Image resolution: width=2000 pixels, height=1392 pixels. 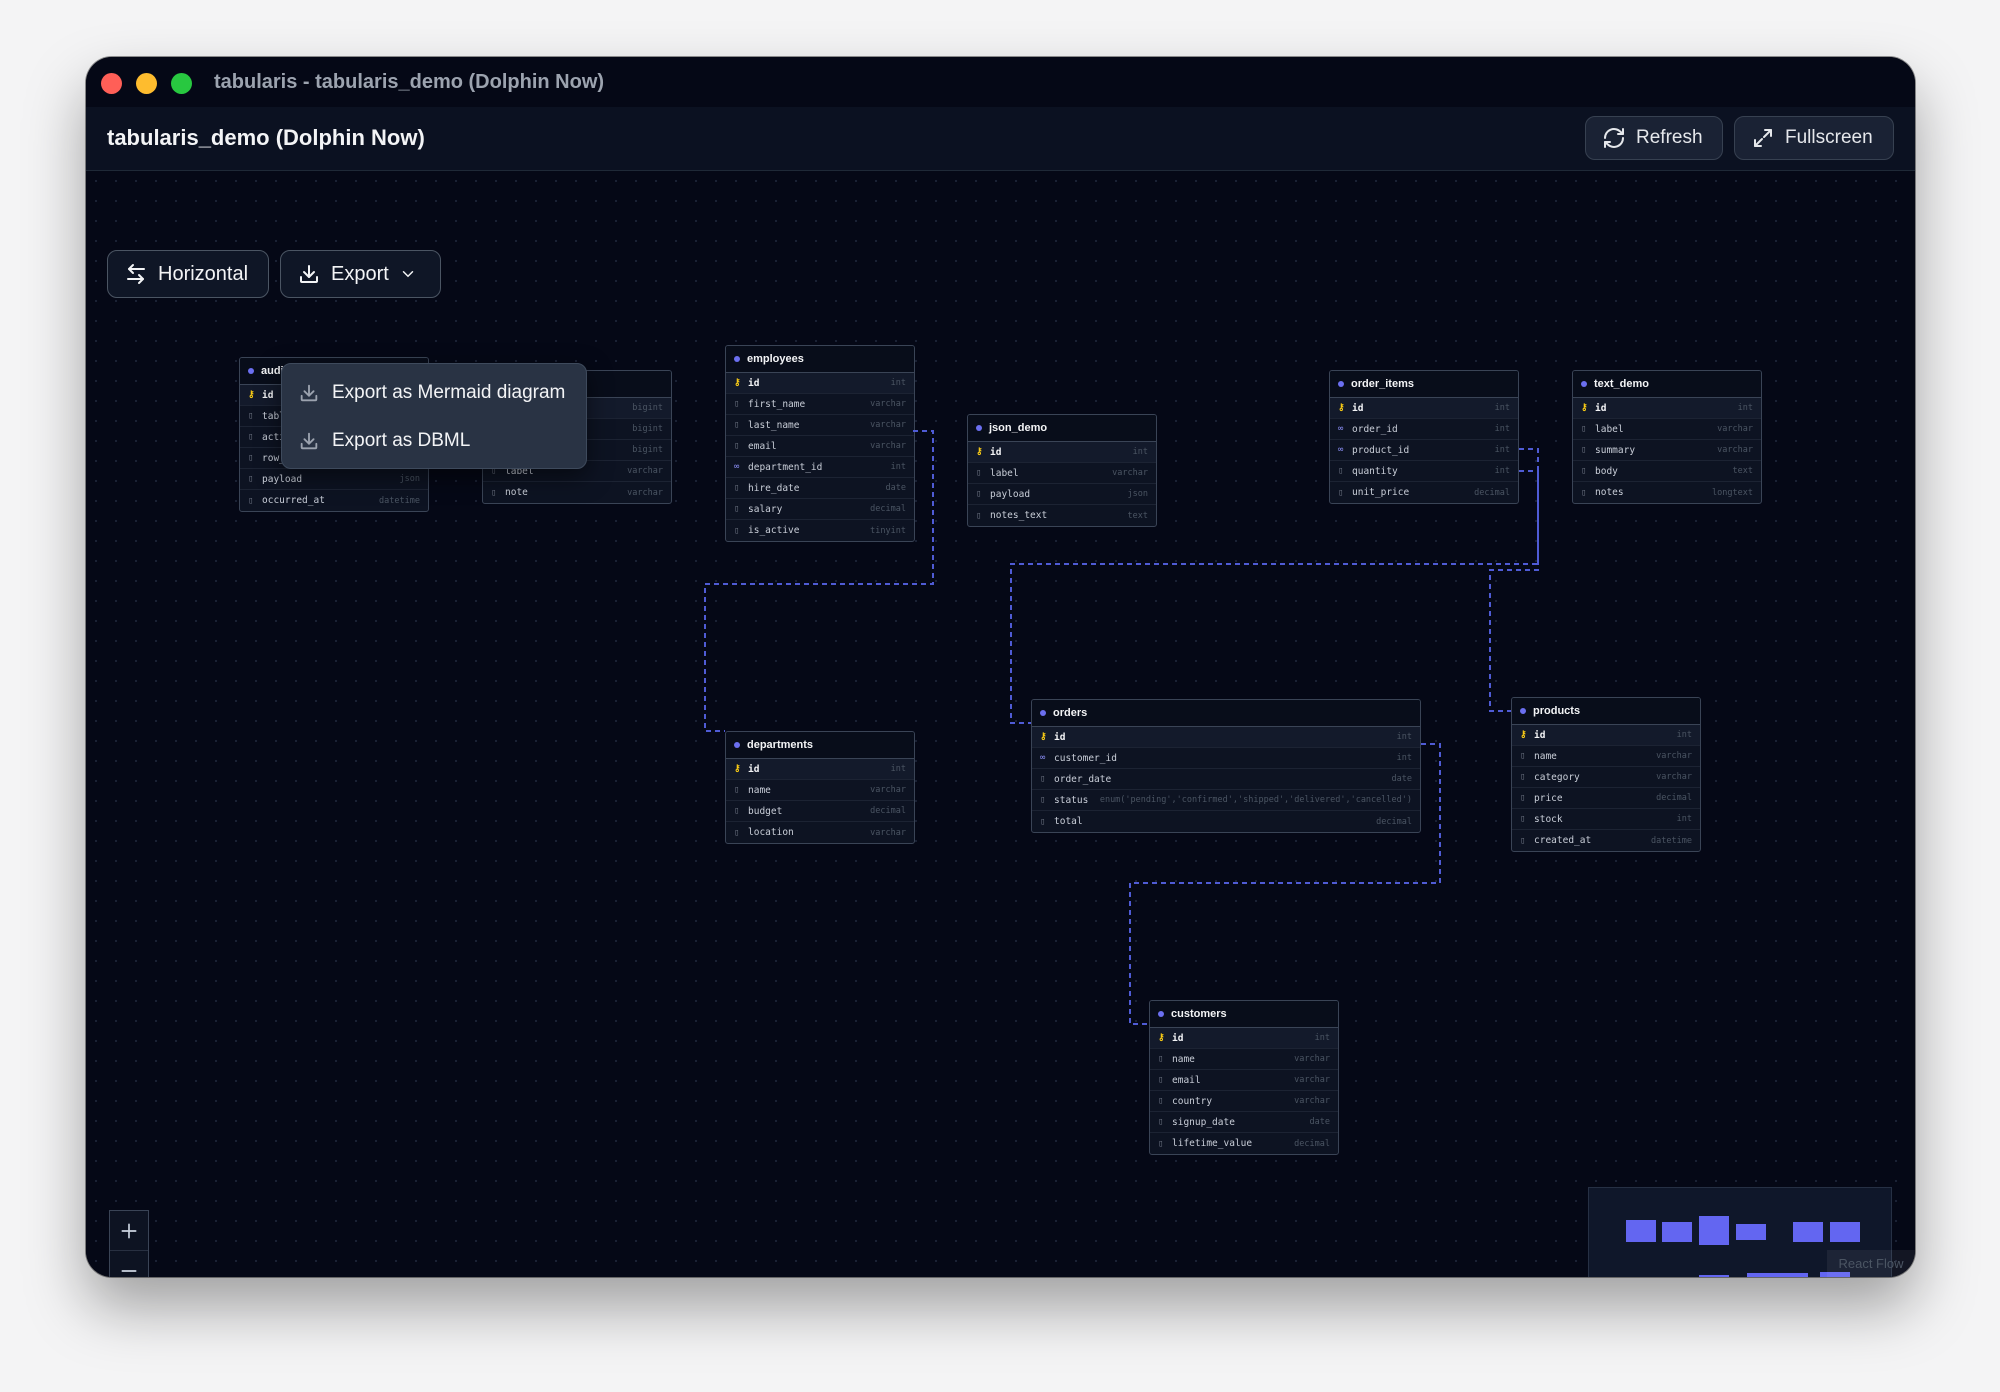 I want to click on column-name: country, so click(x=1192, y=1101).